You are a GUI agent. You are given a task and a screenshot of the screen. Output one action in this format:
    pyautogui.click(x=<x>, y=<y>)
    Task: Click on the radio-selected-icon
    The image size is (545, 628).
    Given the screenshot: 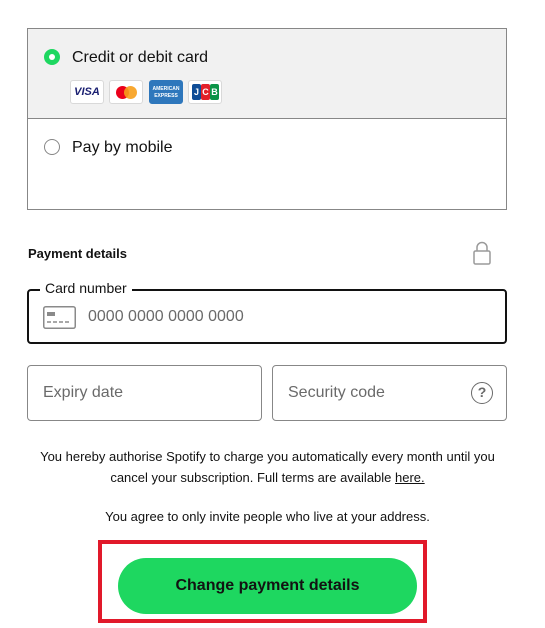 What is the action you would take?
    pyautogui.click(x=52, y=57)
    